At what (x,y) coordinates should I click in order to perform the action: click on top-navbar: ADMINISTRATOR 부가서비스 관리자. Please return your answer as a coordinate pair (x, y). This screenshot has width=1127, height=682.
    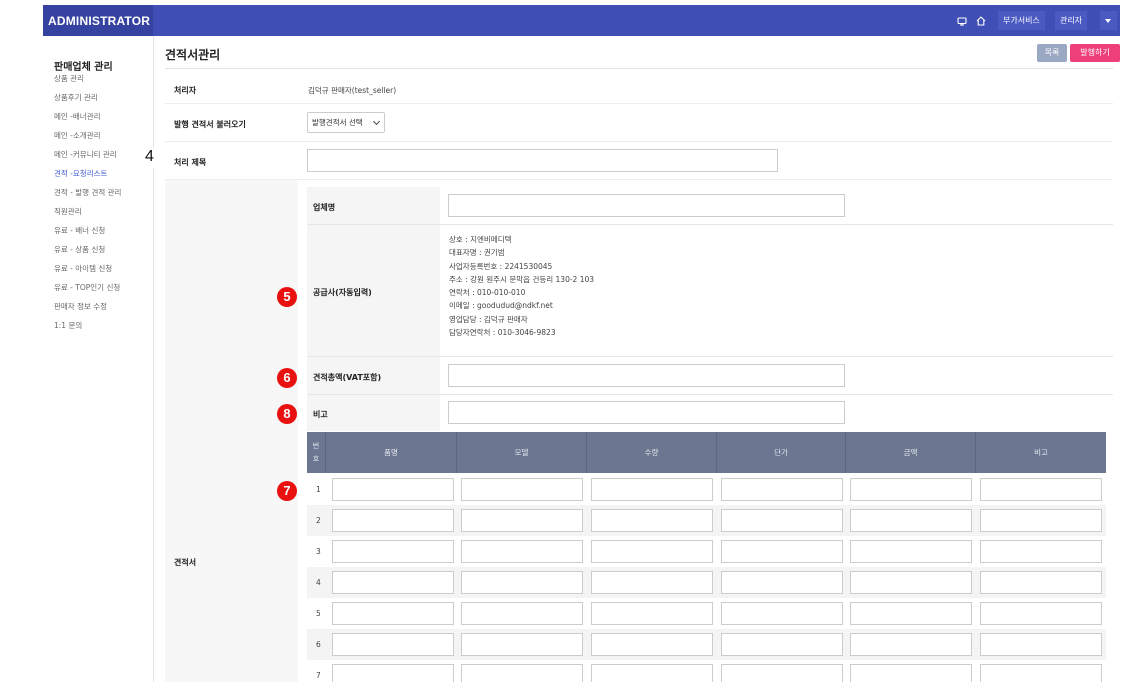
    Looking at the image, I should click on (581, 20).